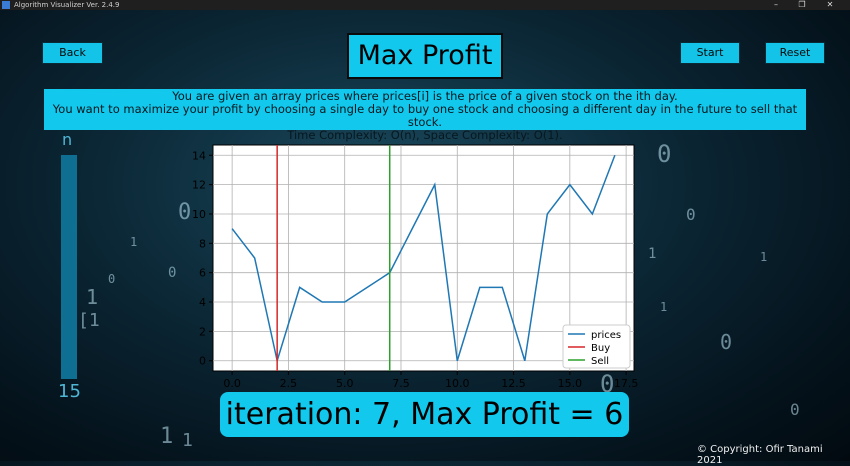  What do you see at coordinates (425, 56) in the screenshot?
I see `page-title: Max Profit` at bounding box center [425, 56].